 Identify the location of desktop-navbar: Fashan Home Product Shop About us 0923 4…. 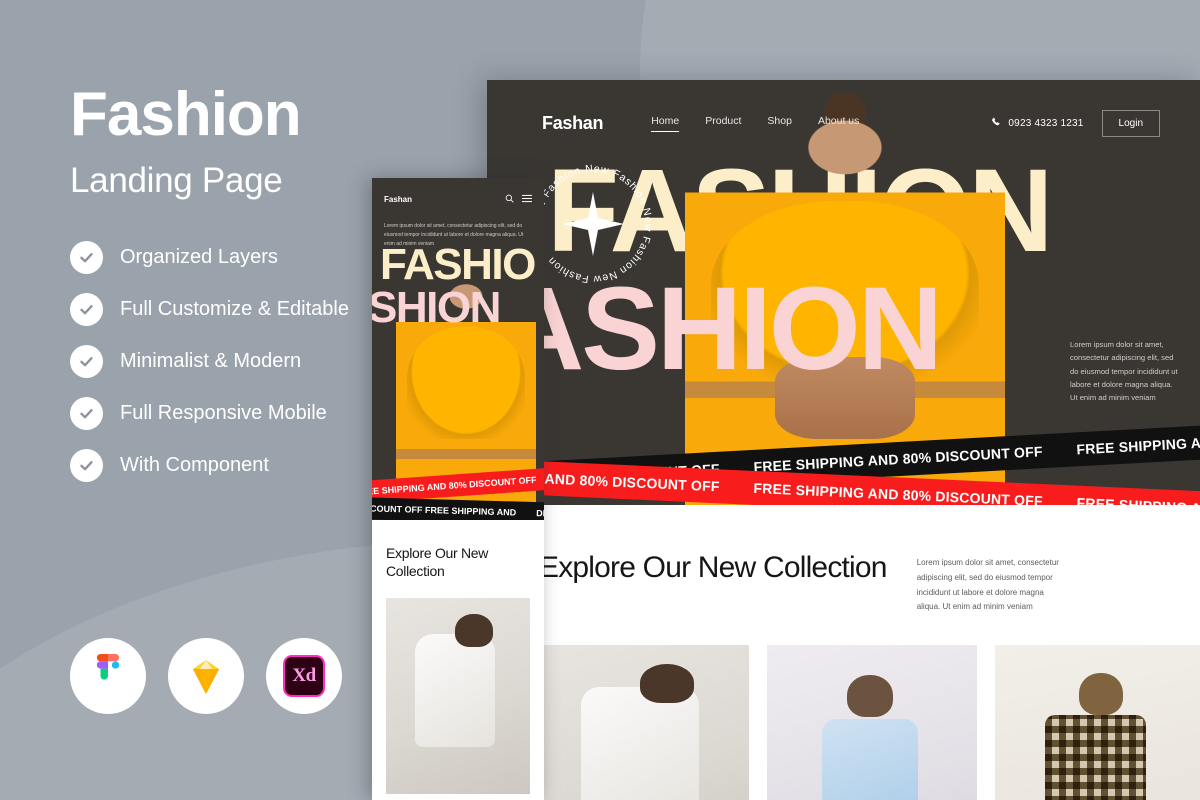
(843, 108).